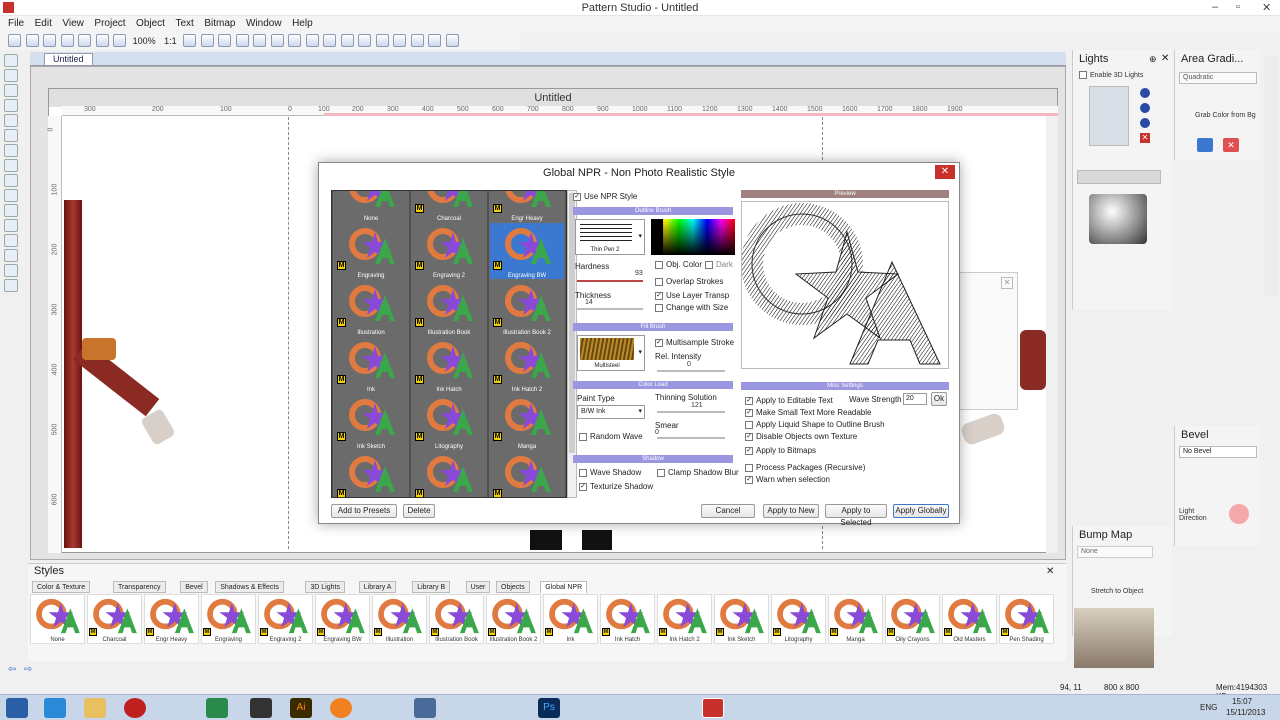  I want to click on canvas-scrollbar, so click(1052, 334).